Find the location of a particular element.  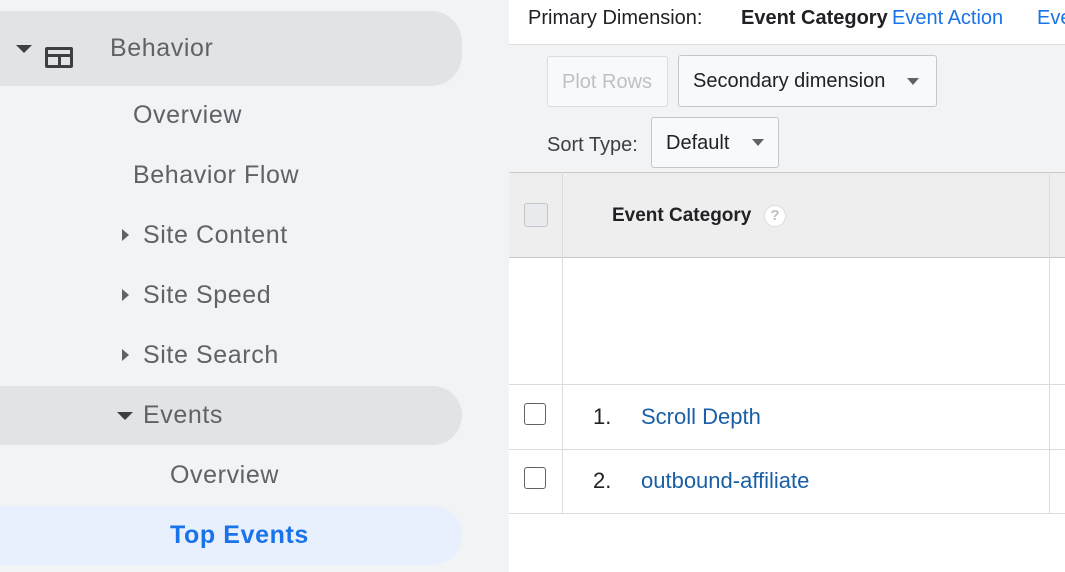

dimension-event-label-link: Eve is located at coordinates (1051, 18).